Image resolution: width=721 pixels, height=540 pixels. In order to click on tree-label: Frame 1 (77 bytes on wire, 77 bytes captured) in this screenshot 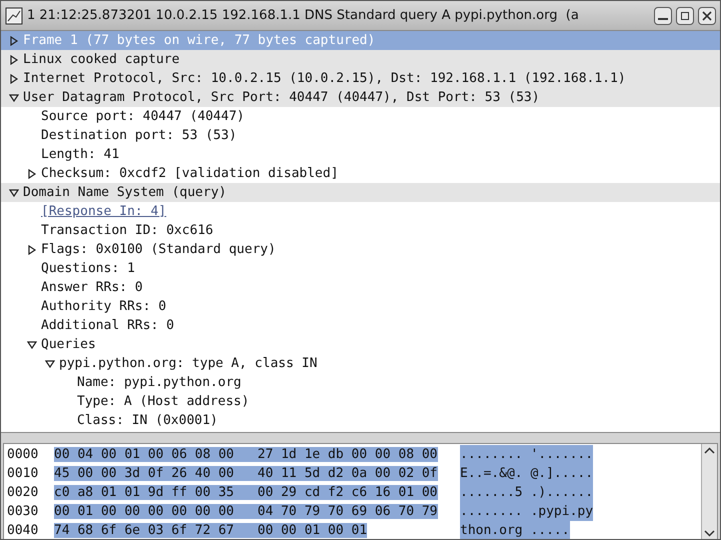, I will do `click(199, 41)`.